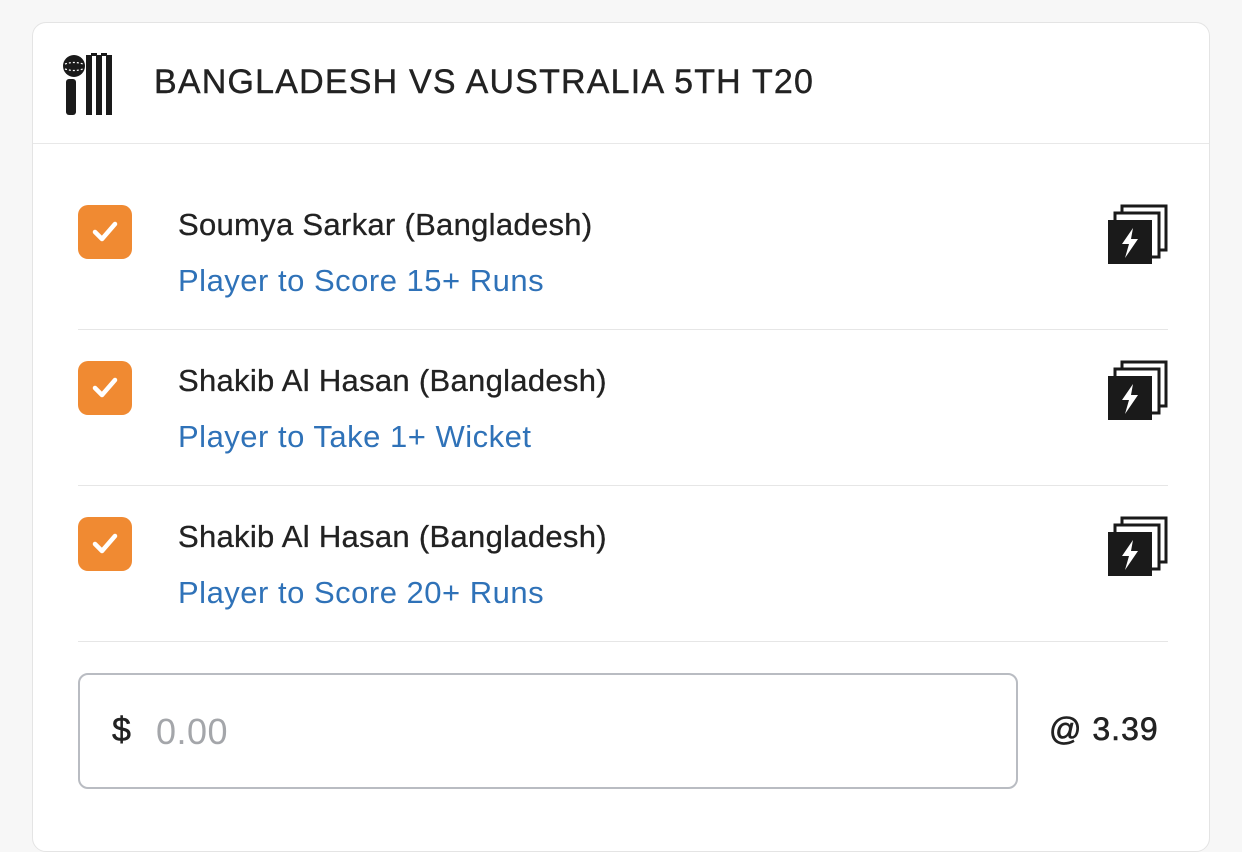 This screenshot has height=852, width=1242. I want to click on stake-input, so click(566, 732).